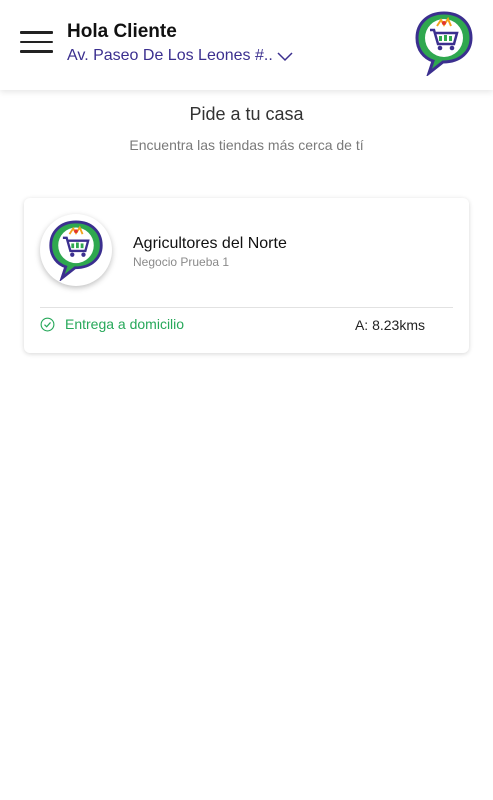 This screenshot has width=493, height=800. Describe the element at coordinates (246, 114) in the screenshot. I see `page-title: Pide a tu casa` at that location.